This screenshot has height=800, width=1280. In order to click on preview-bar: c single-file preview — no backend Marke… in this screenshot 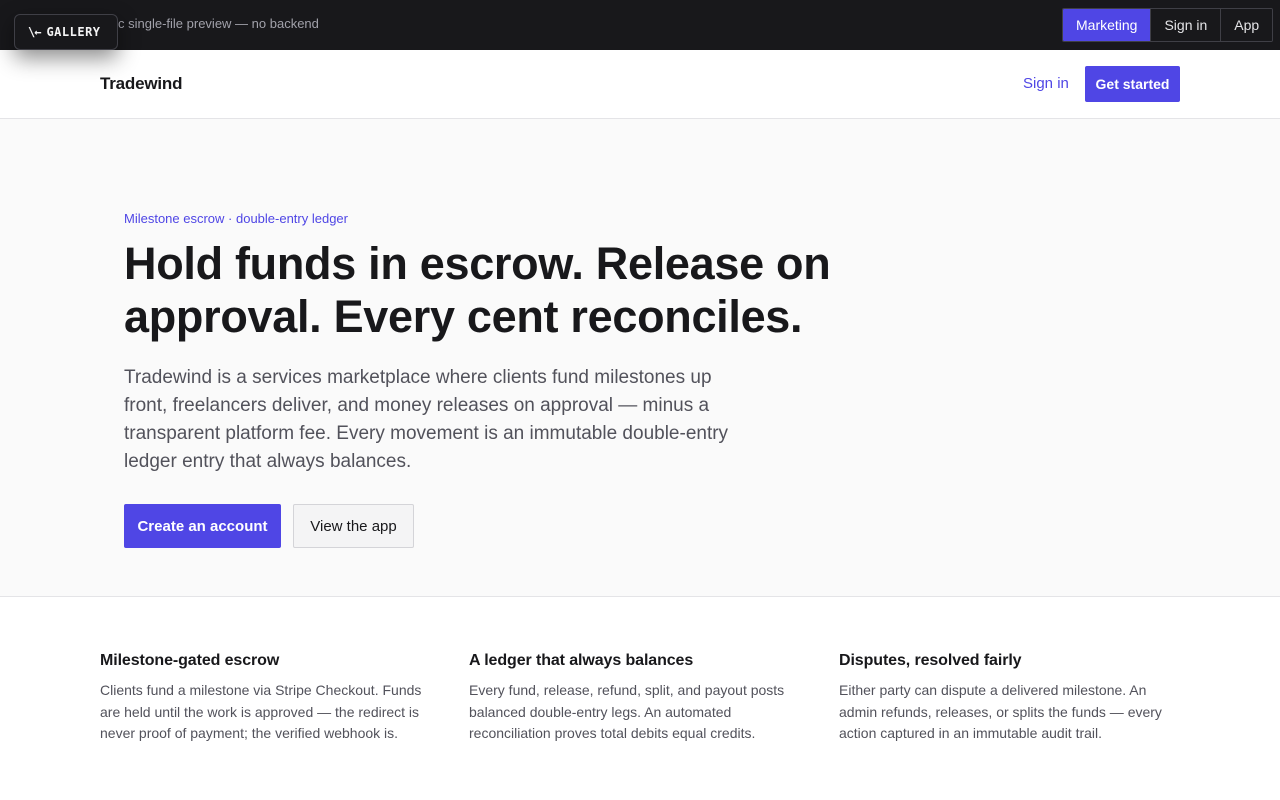, I will do `click(640, 25)`.